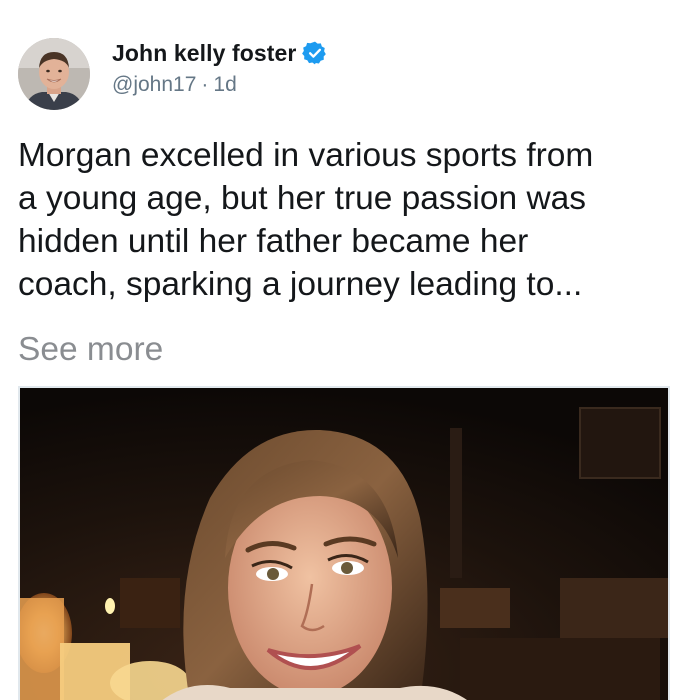 The width and height of the screenshot is (700, 700). Describe the element at coordinates (90, 349) in the screenshot. I see `see-more-link: See more` at that location.